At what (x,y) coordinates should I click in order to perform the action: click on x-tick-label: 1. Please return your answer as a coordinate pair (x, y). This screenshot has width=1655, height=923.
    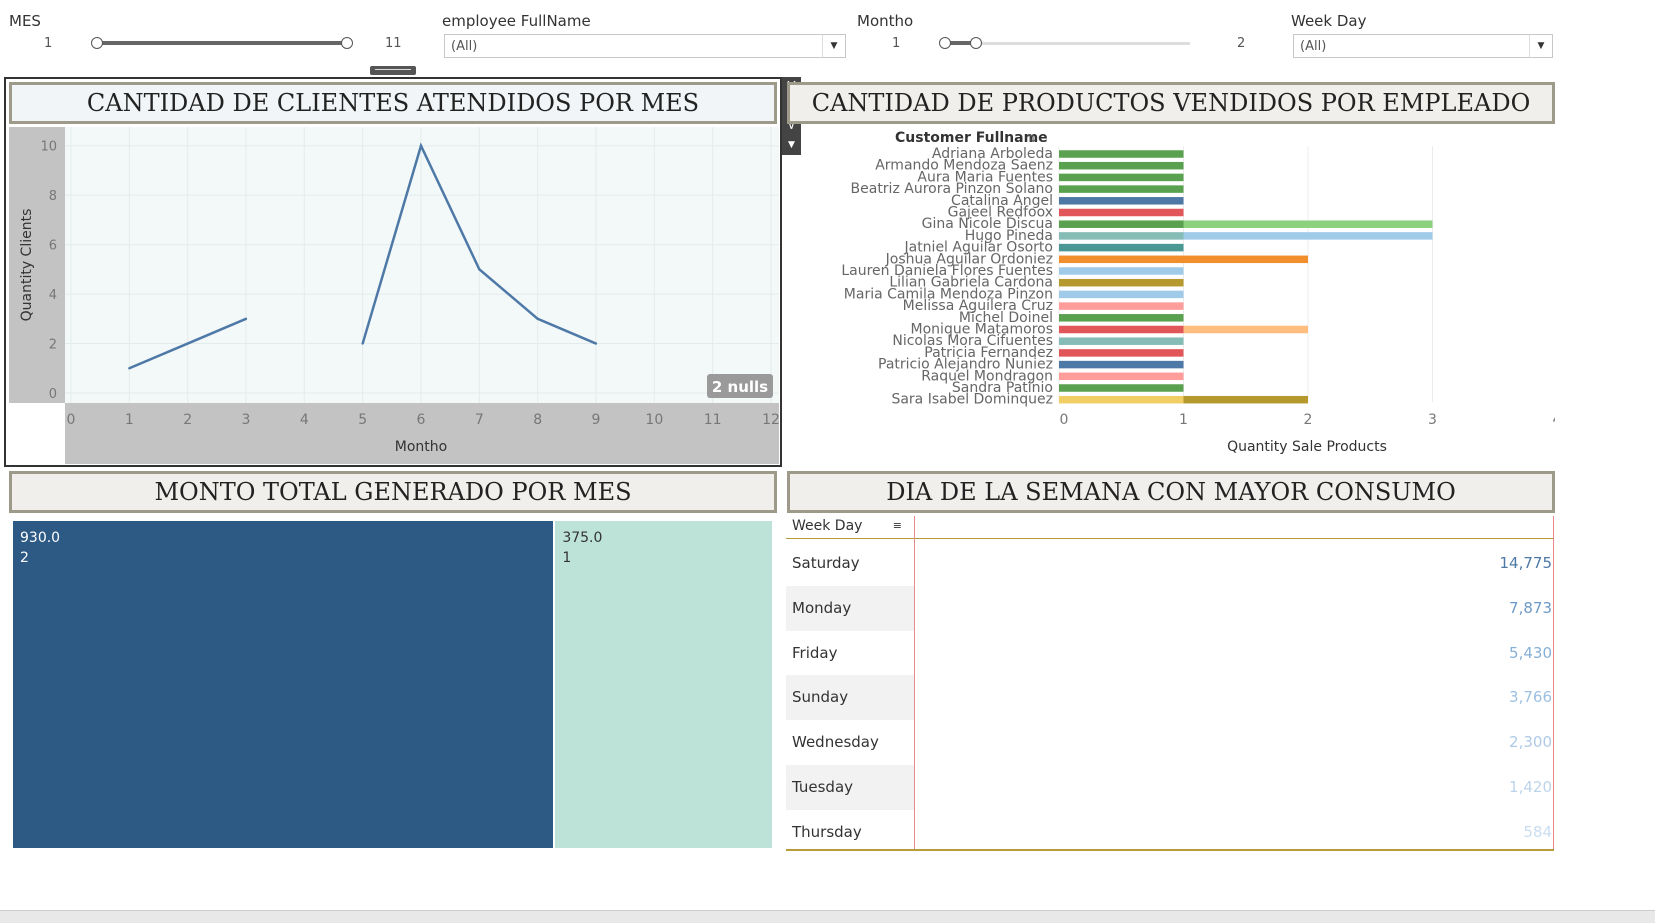
    Looking at the image, I should click on (129, 420).